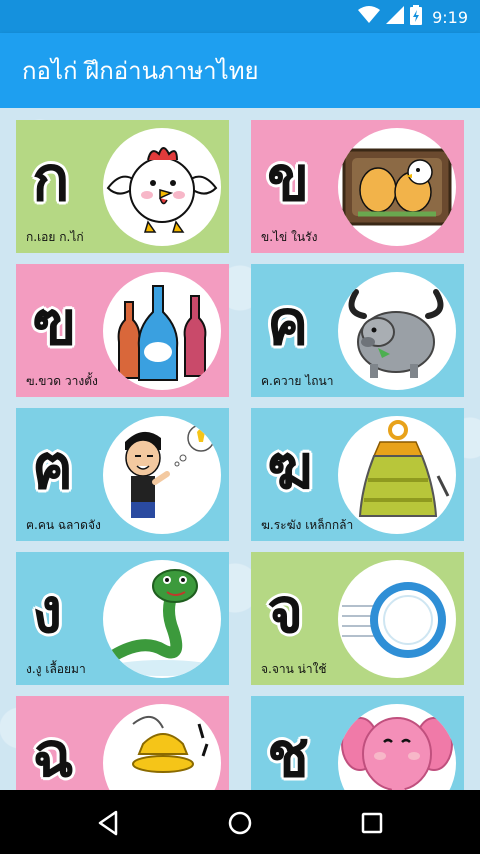 Image resolution: width=480 pixels, height=854 pixels. I want to click on card-caption: ฆ.ระฆัง เหล็กกล้า, so click(307, 525).